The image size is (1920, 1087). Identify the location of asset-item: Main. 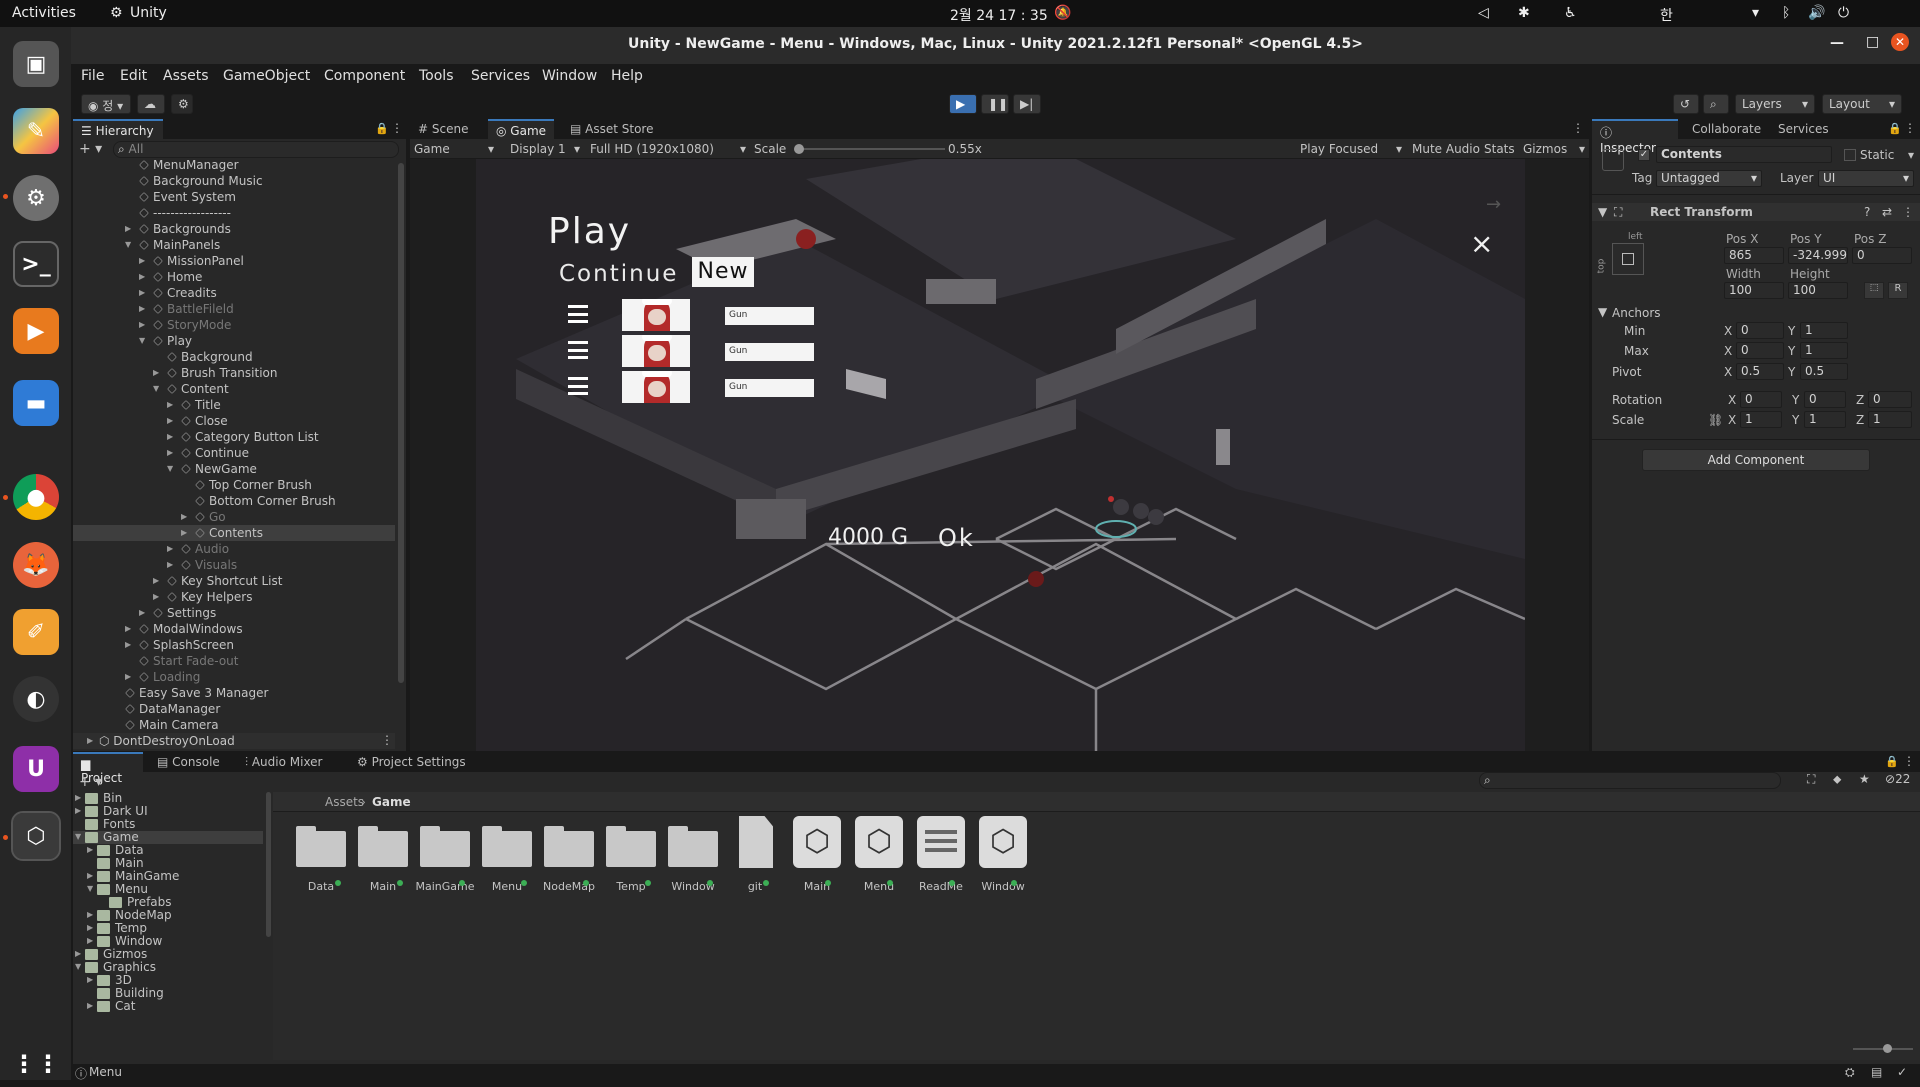
(383, 859).